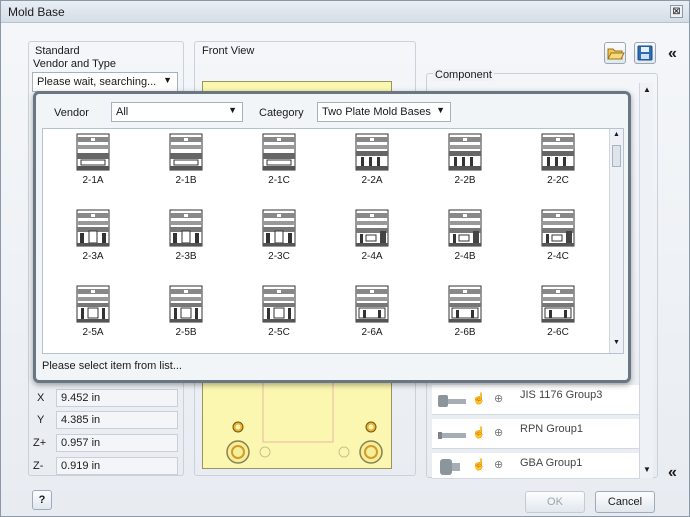 The image size is (690, 517). I want to click on save-button, so click(645, 53).